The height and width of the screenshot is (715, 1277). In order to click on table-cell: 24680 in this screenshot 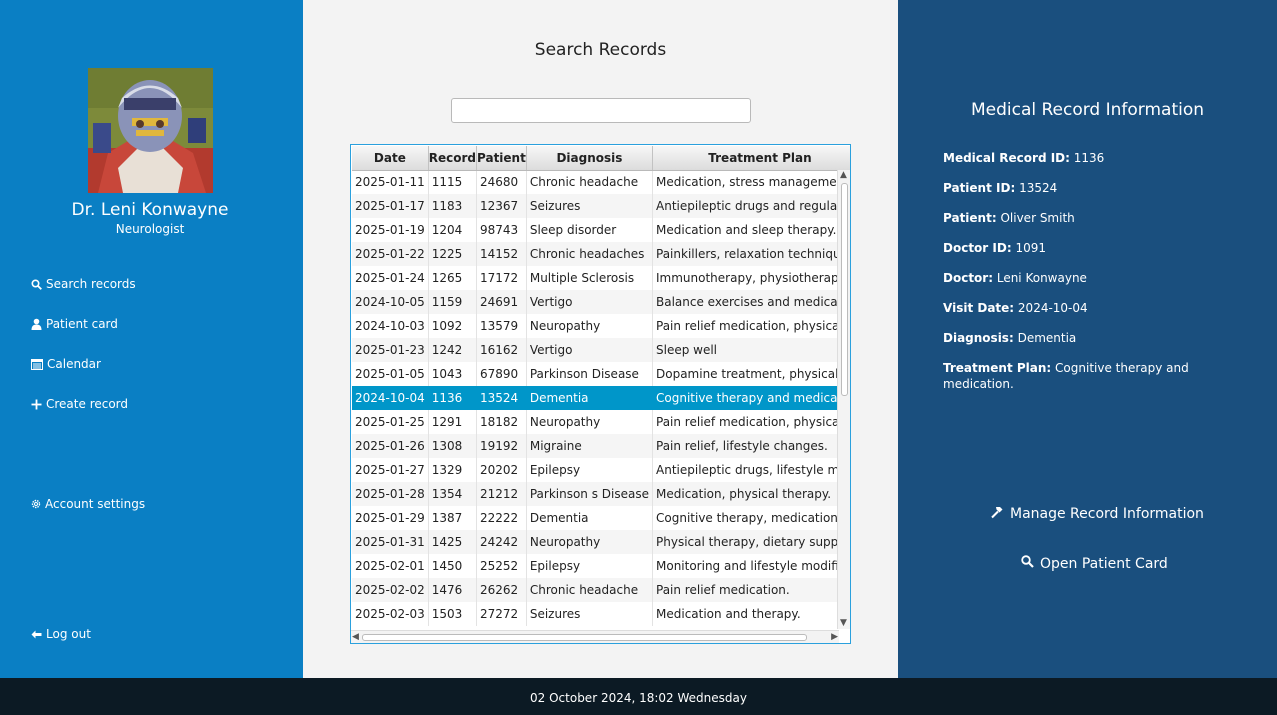, I will do `click(501, 182)`.